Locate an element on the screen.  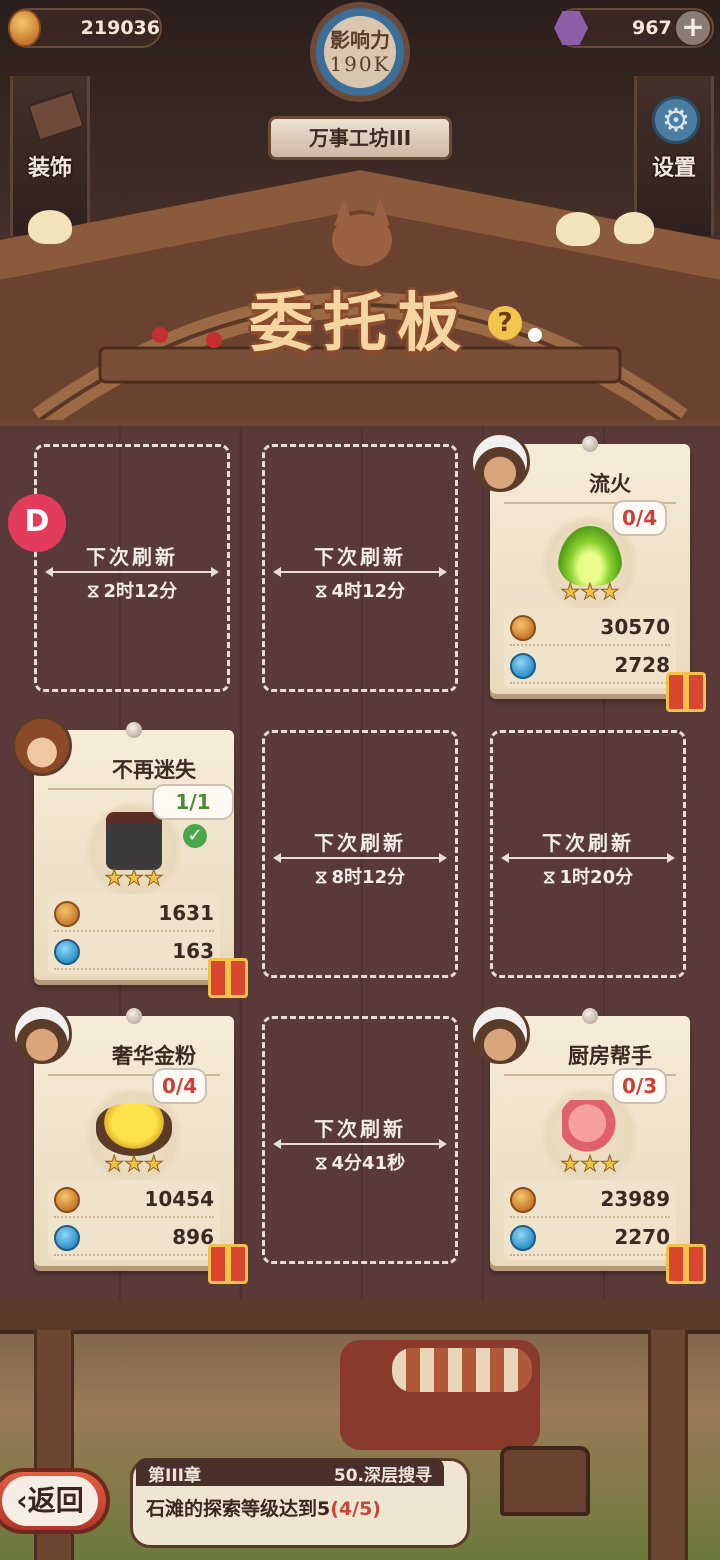
chevron-left-icon: ‹ is located at coordinates (22, 1500).